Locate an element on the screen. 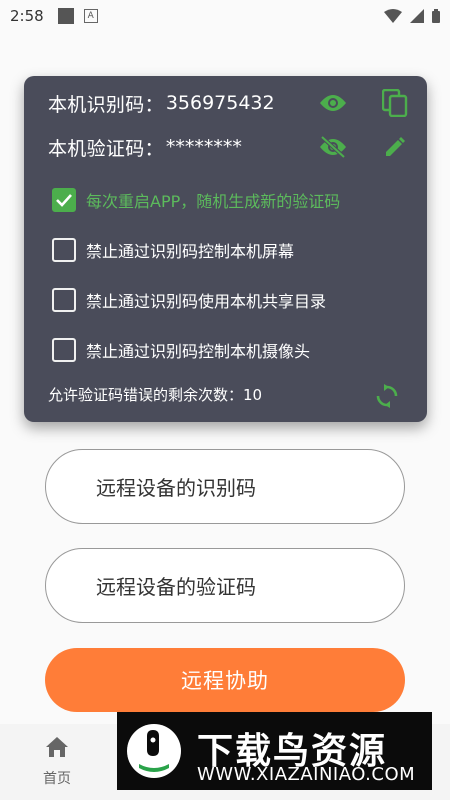 This screenshot has height=800, width=450. local-verify-value: ******** is located at coordinates (203, 147).